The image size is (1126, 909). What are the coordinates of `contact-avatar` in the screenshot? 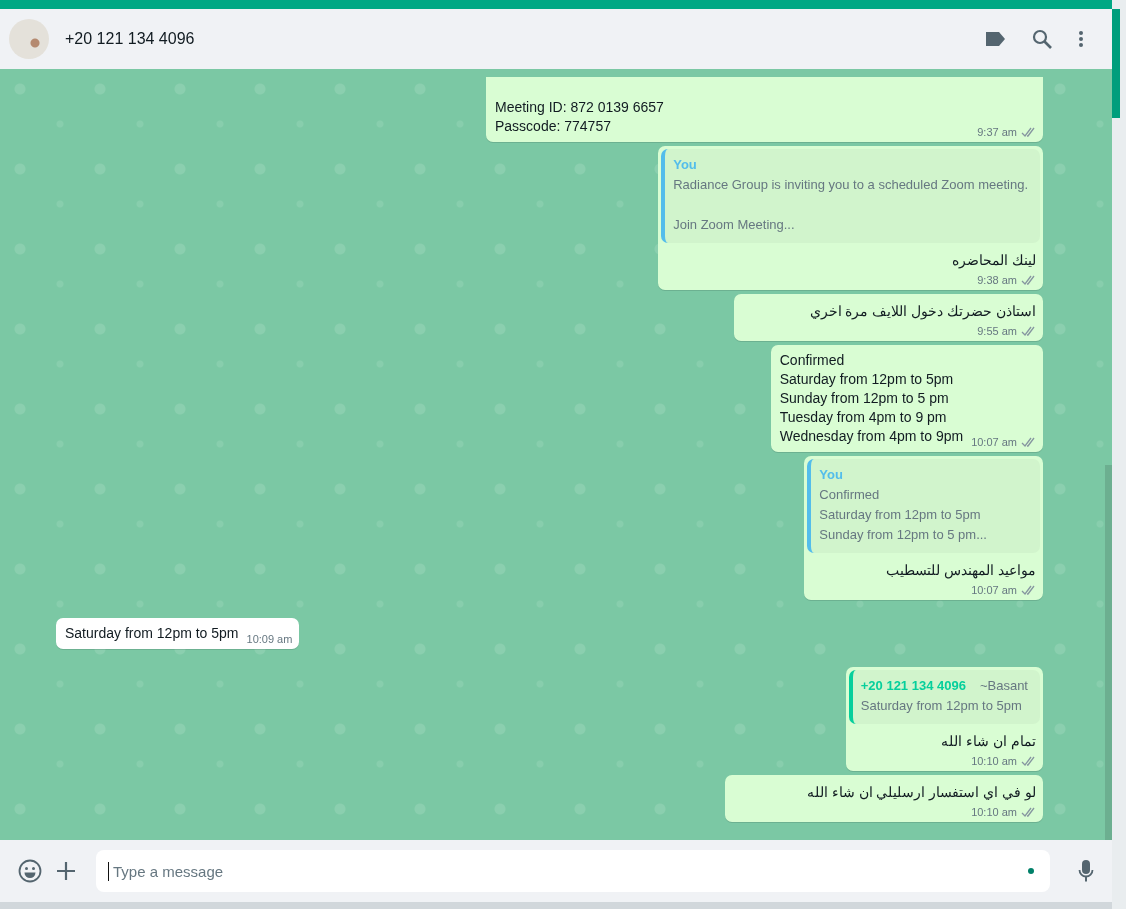 It's located at (29, 39).